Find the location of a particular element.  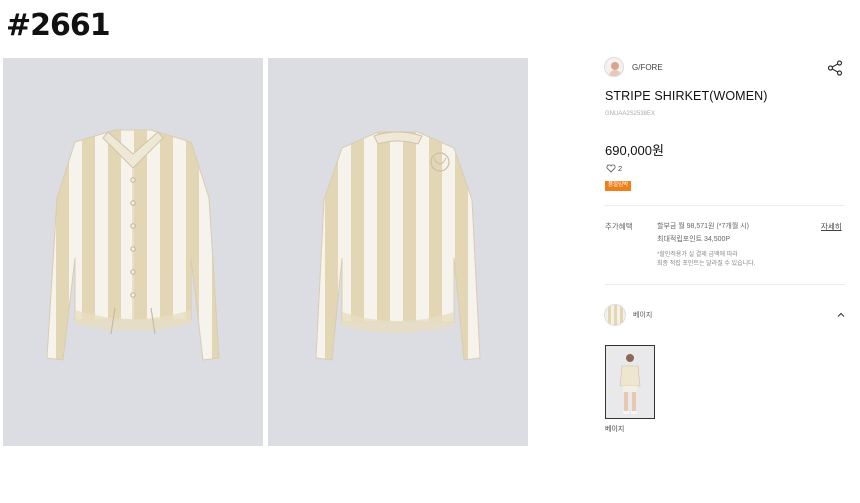

variant-thumbnail is located at coordinates (630, 382).